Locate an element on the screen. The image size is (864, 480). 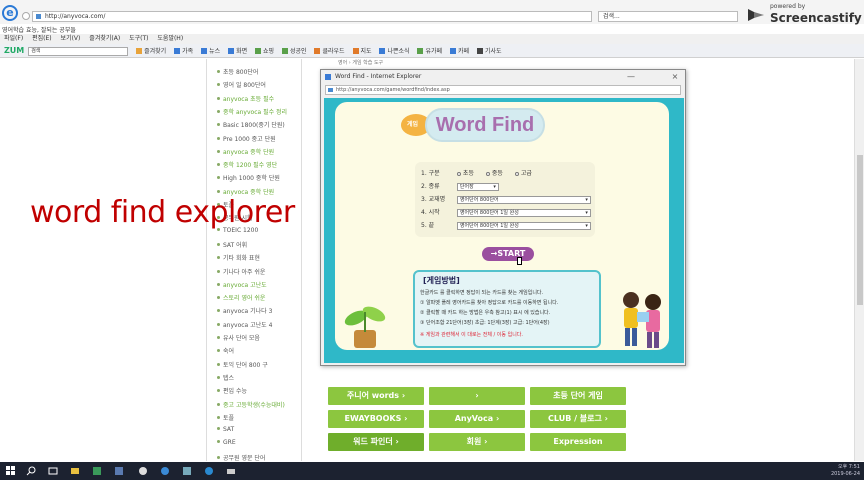
internet-explorer-icon is located at coordinates (165, 471).